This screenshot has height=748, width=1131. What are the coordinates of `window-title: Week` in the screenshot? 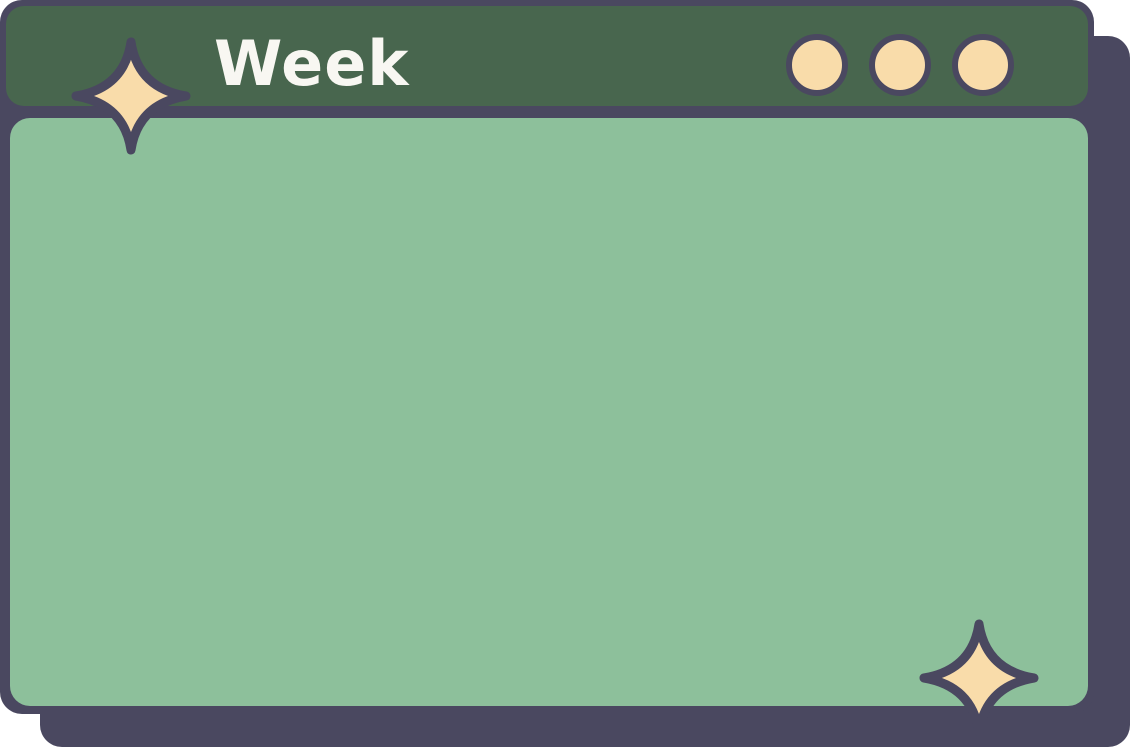 It's located at (312, 63).